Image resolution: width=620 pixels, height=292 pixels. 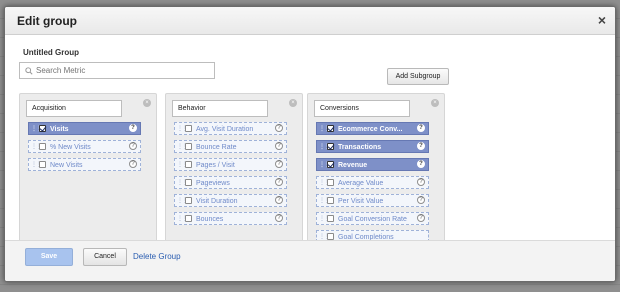 I want to click on metric-item: ⋮⋮ Bounce Rate ?, so click(x=230, y=146).